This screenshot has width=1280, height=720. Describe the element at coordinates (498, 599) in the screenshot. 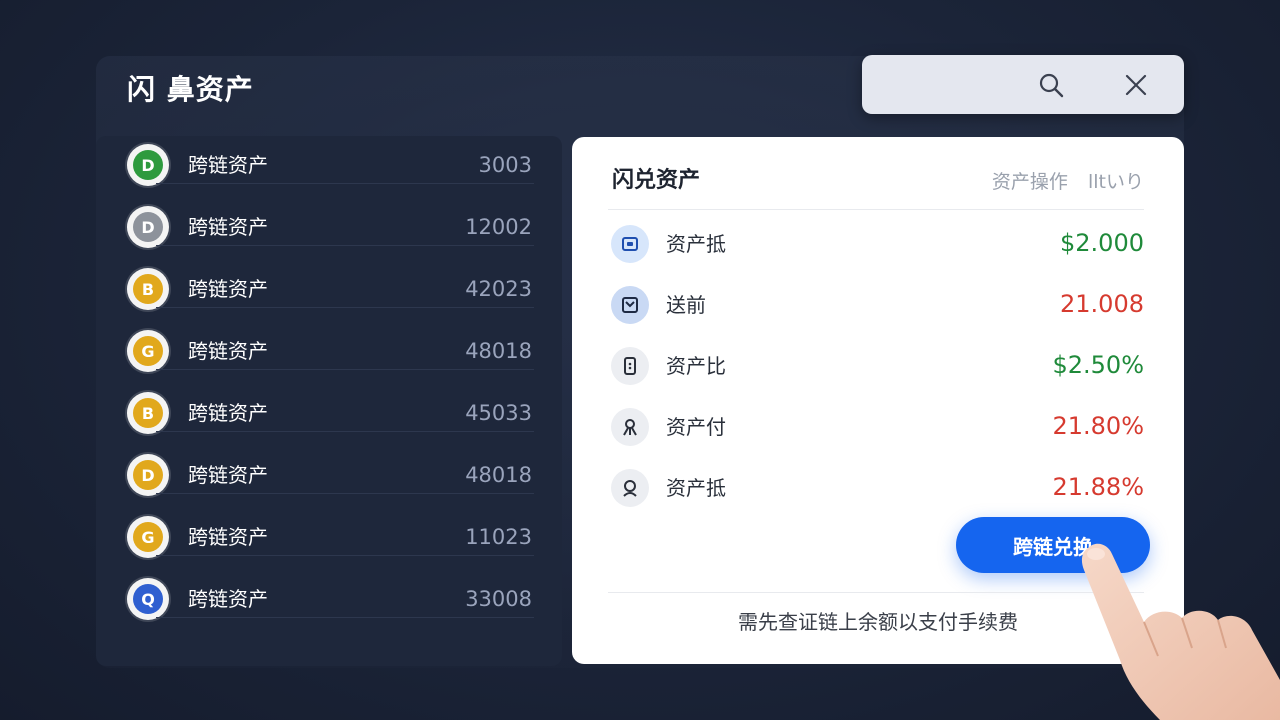

I see `asset-amount: 33008` at that location.